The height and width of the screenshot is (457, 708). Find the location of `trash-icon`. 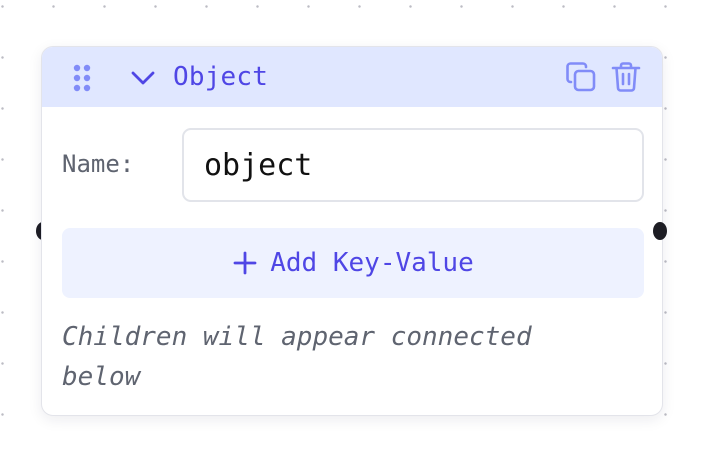

trash-icon is located at coordinates (626, 77).